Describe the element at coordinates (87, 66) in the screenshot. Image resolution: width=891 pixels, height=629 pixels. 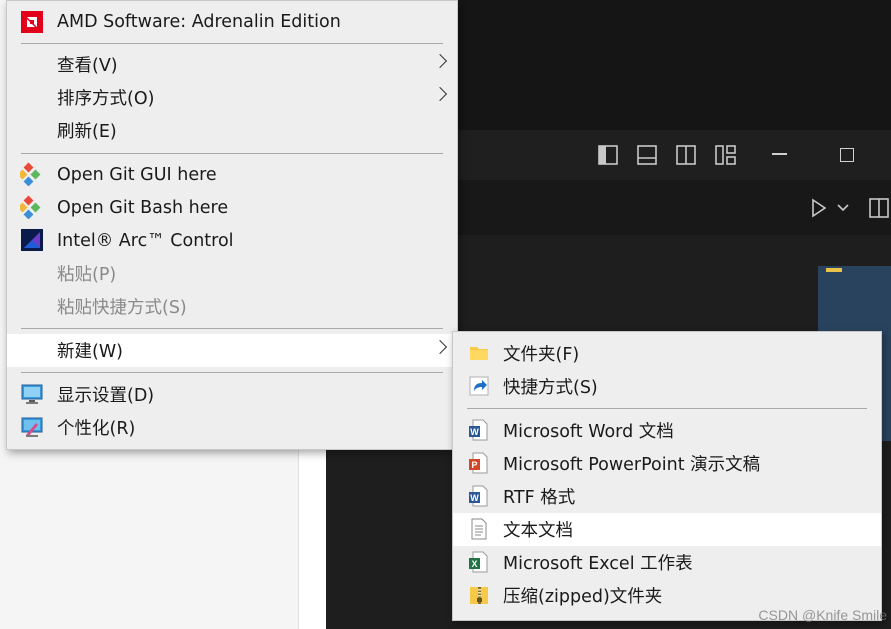
I see `menu-item-label: 查看(V)` at that location.